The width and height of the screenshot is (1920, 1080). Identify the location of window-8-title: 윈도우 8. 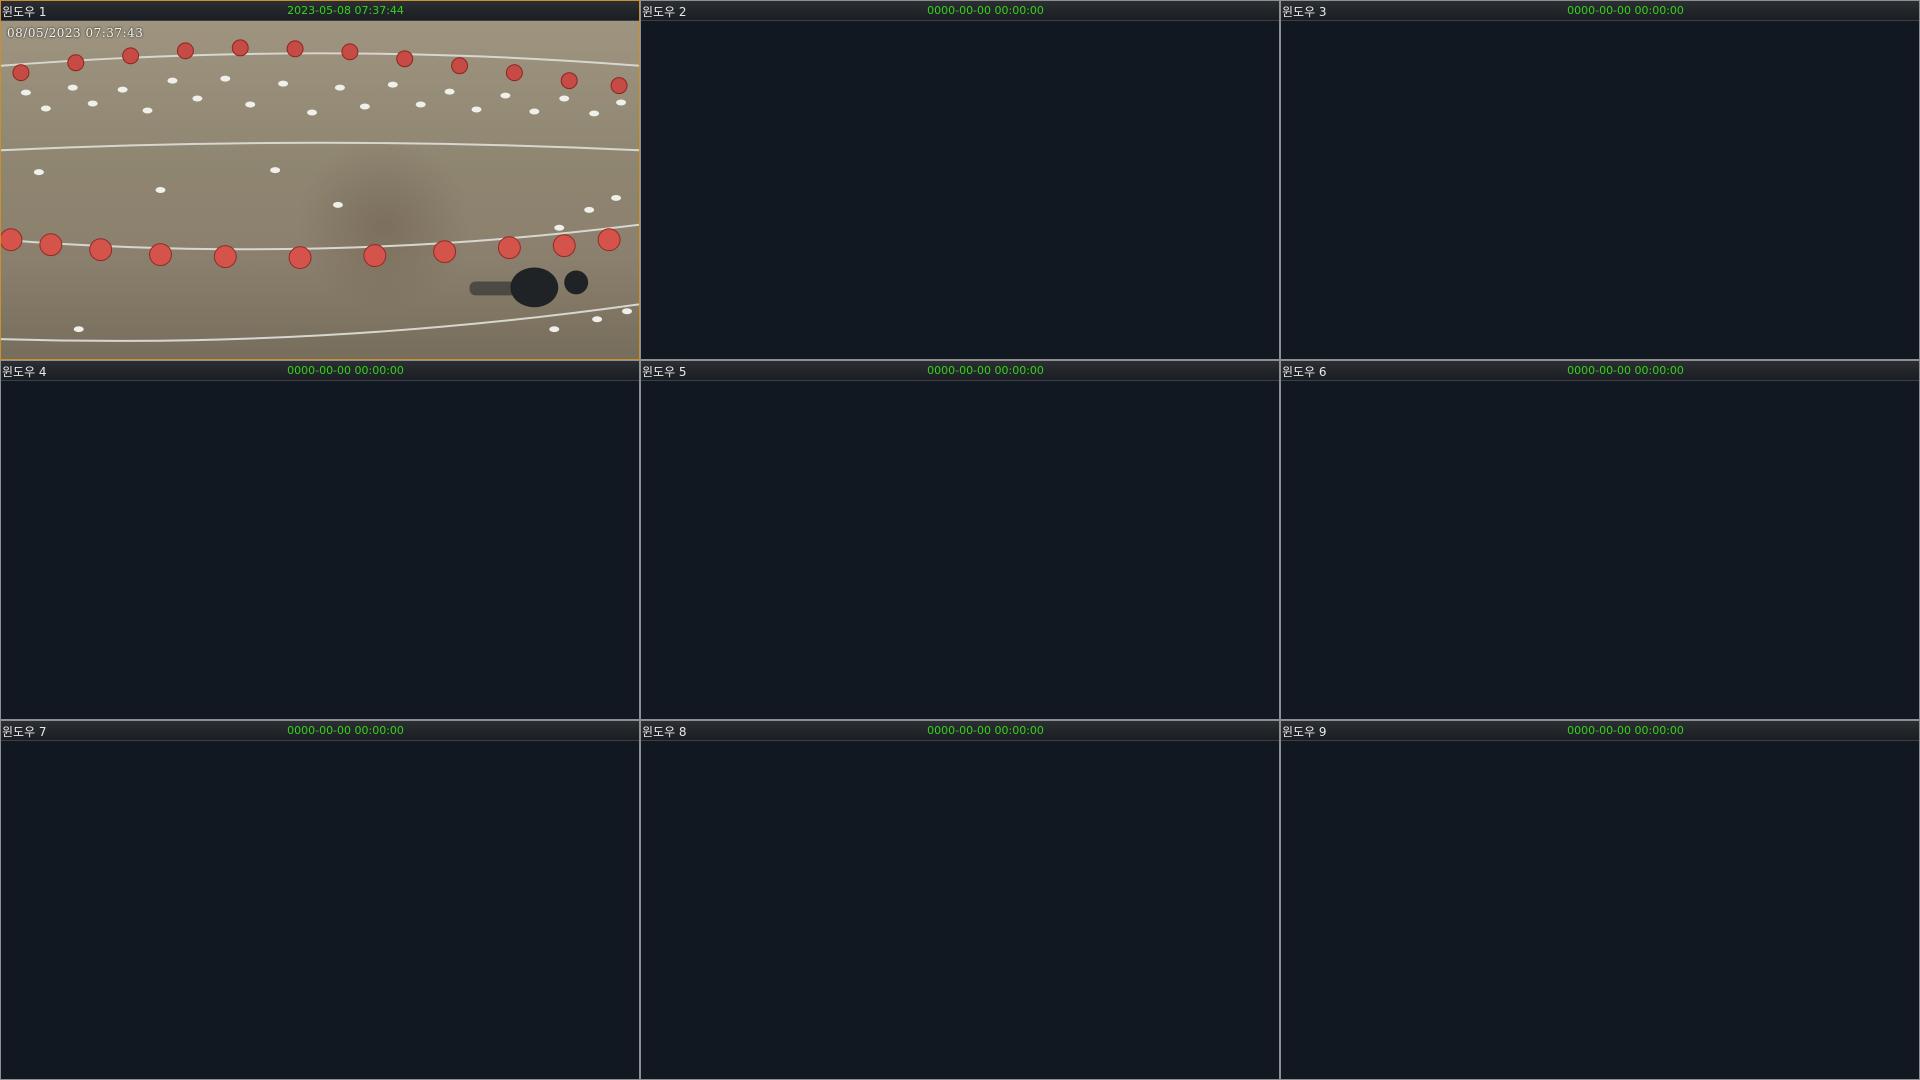
(664, 732).